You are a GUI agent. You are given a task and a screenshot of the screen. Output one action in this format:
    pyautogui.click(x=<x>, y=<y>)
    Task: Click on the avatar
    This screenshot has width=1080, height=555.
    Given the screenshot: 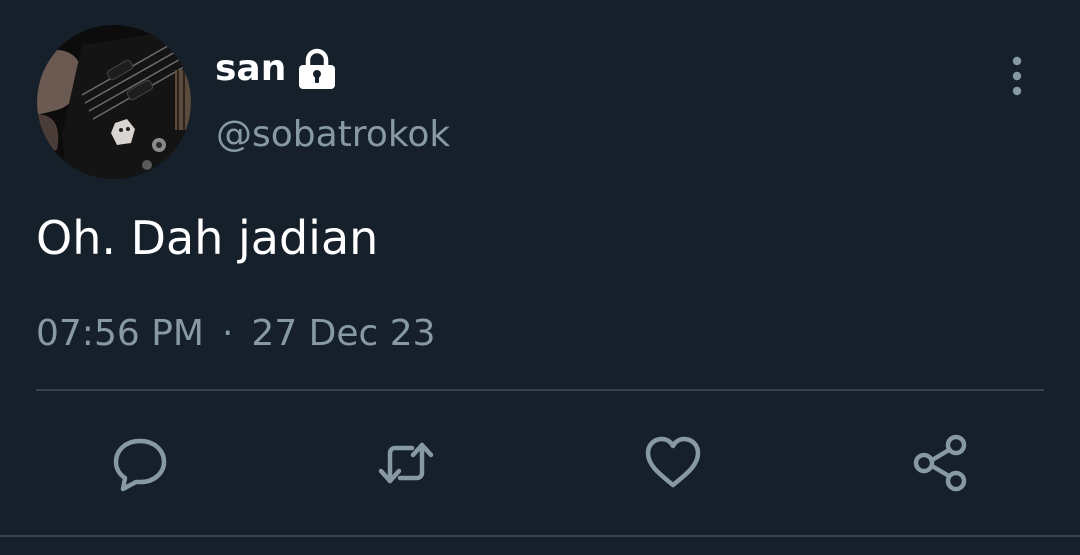 What is the action you would take?
    pyautogui.click(x=114, y=102)
    